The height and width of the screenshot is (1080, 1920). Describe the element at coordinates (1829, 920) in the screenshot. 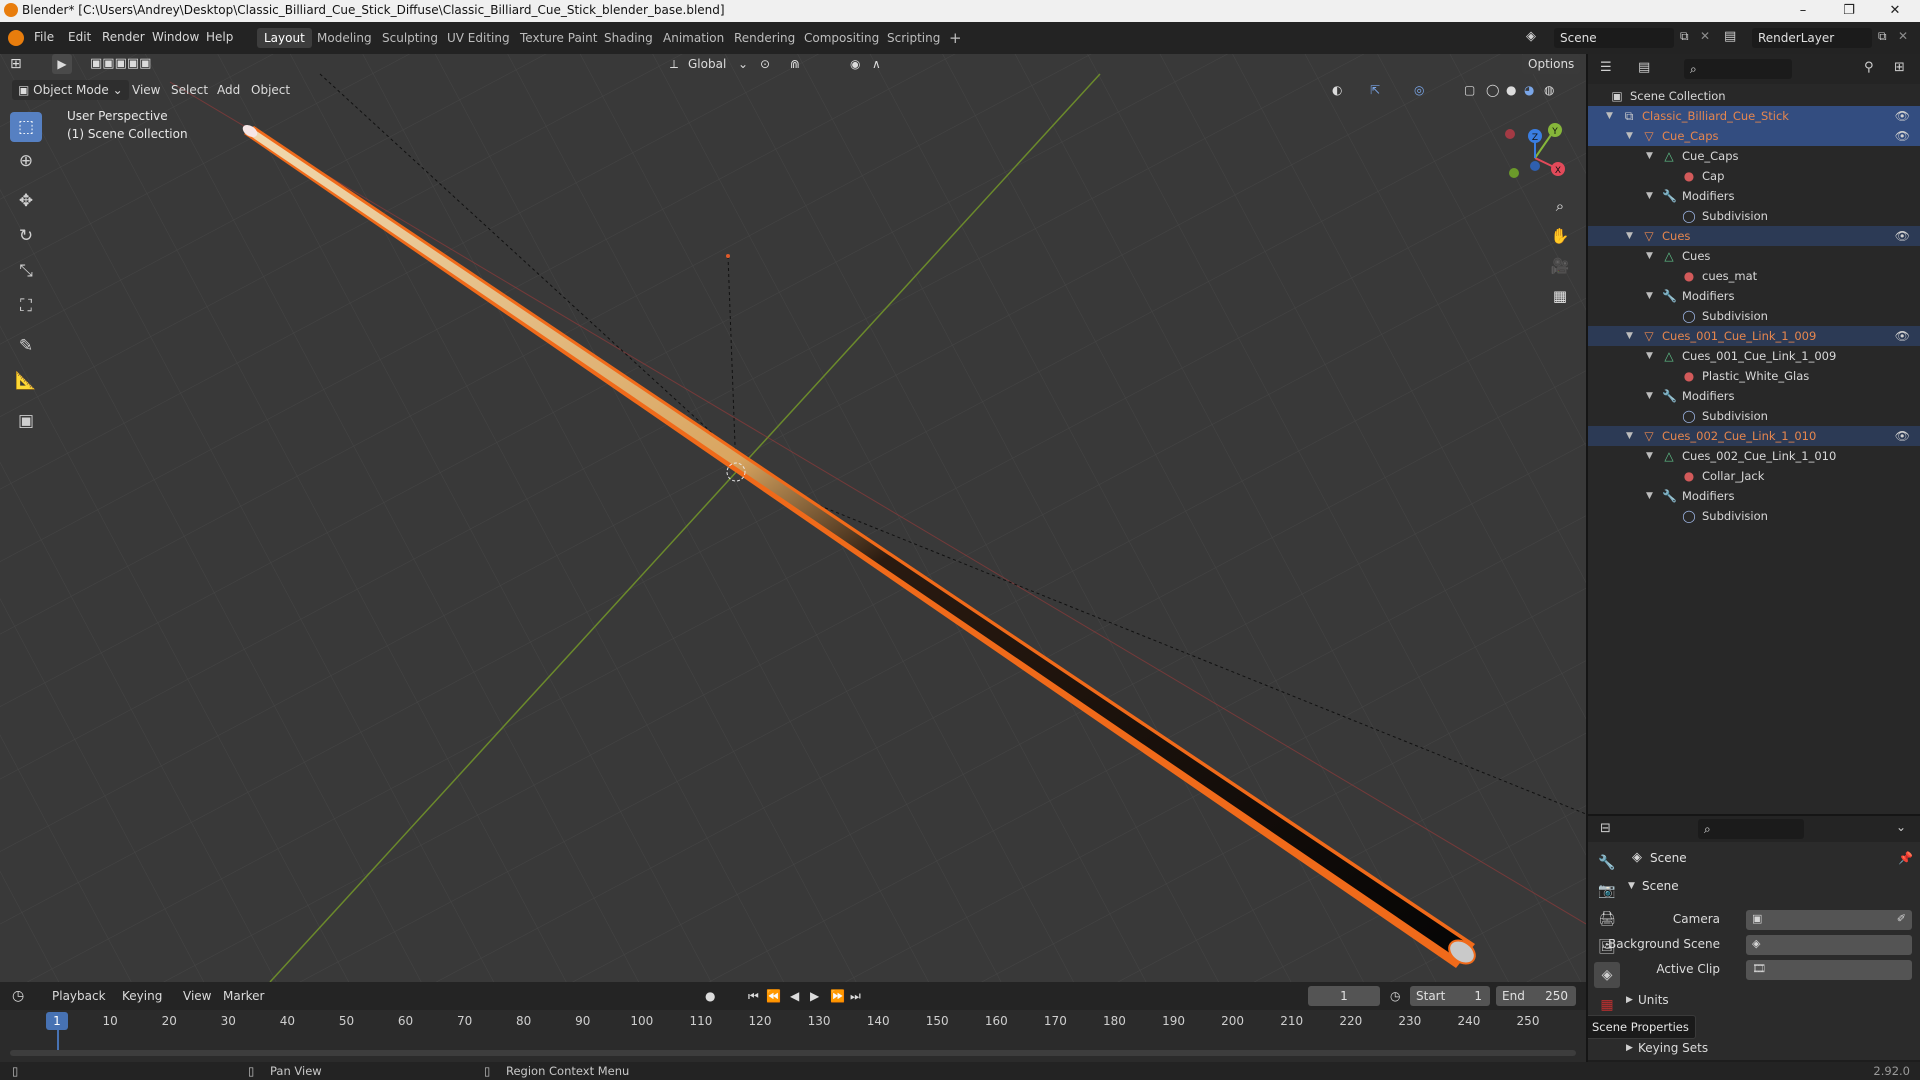

I see `camera-field: ▣ ✐` at that location.